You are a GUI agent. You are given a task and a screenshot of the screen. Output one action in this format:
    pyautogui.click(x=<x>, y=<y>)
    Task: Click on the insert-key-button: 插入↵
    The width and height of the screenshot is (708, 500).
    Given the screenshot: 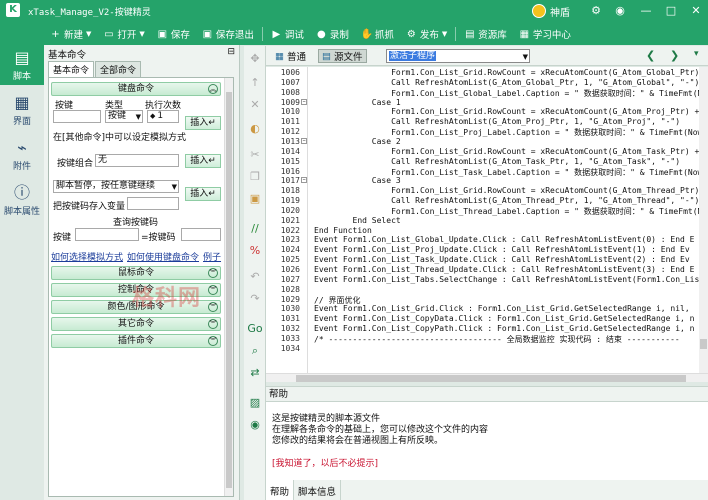 What is the action you would take?
    pyautogui.click(x=203, y=123)
    